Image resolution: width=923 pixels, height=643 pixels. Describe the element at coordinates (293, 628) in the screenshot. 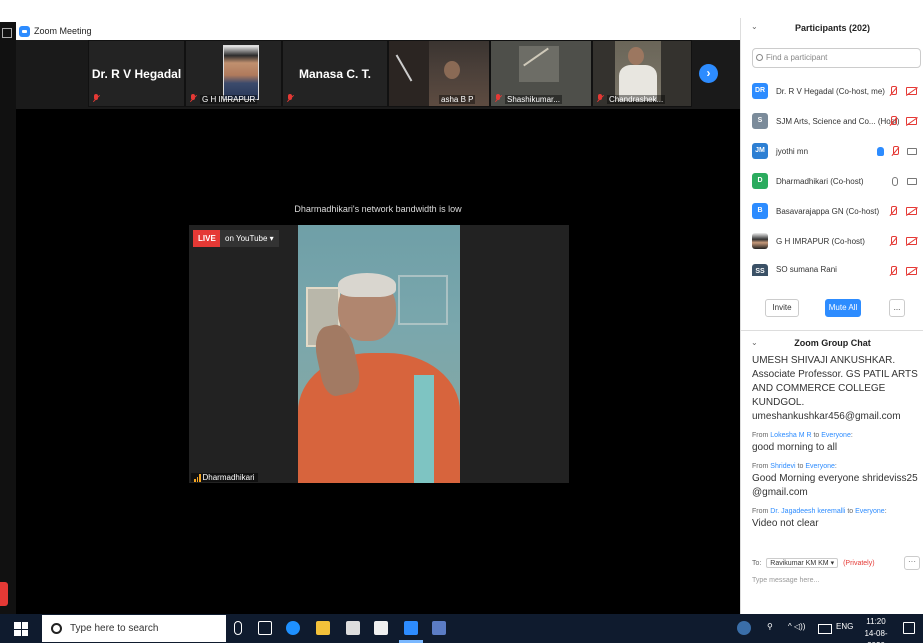

I see `edge-browser-icon` at that location.